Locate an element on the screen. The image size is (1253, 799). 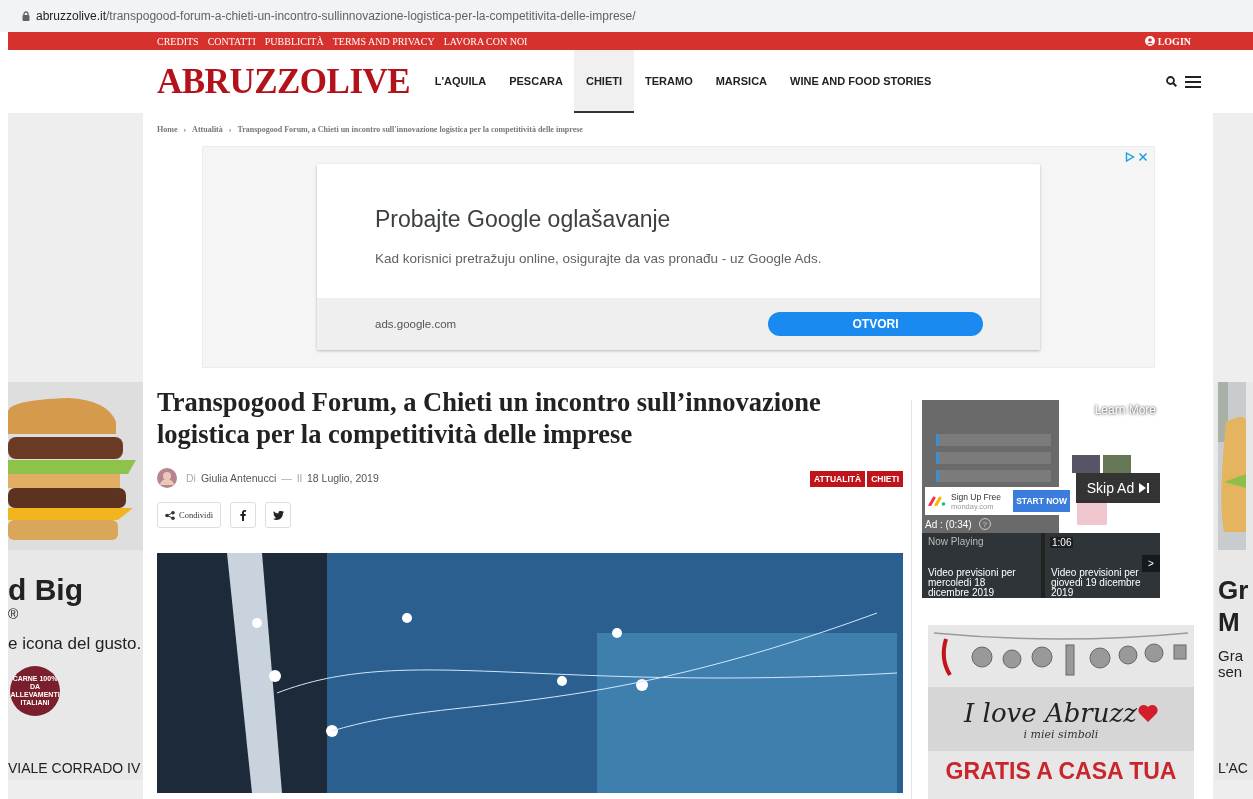
date-prefix: Il is located at coordinates (299, 478).